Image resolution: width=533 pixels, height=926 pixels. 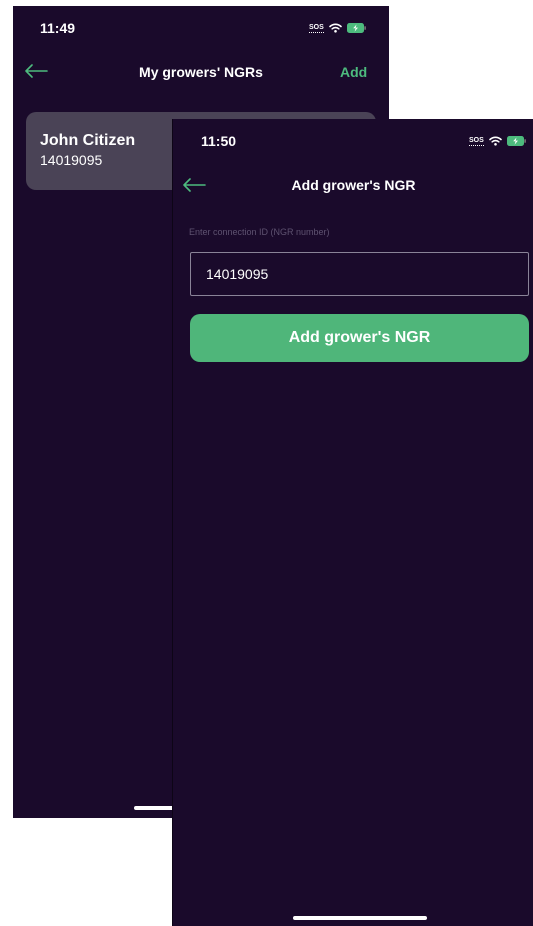 What do you see at coordinates (359, 274) in the screenshot?
I see `ngr-number-input` at bounding box center [359, 274].